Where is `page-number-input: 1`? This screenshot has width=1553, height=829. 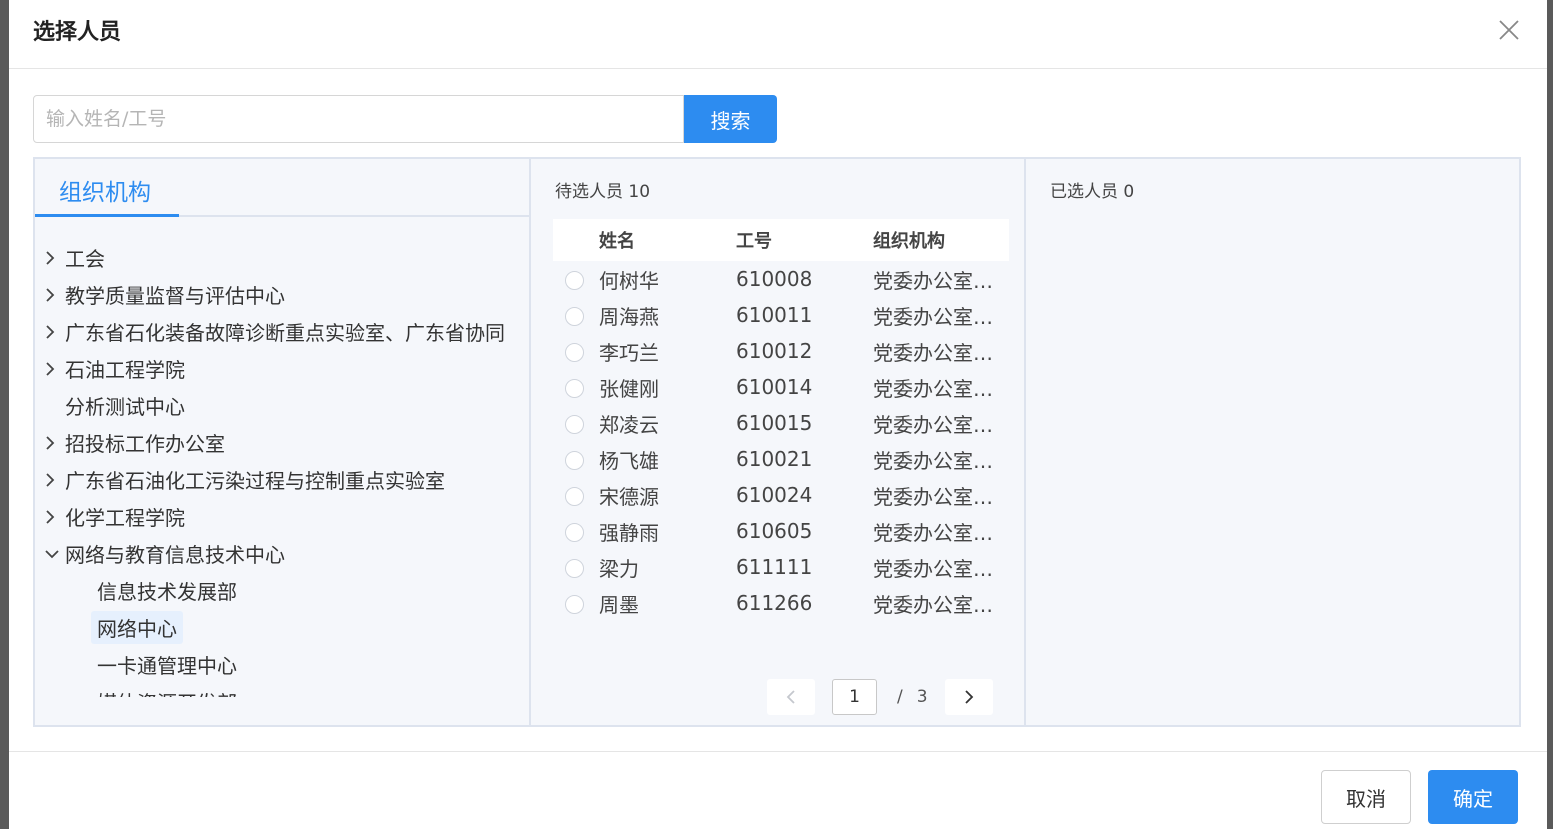 page-number-input: 1 is located at coordinates (854, 697).